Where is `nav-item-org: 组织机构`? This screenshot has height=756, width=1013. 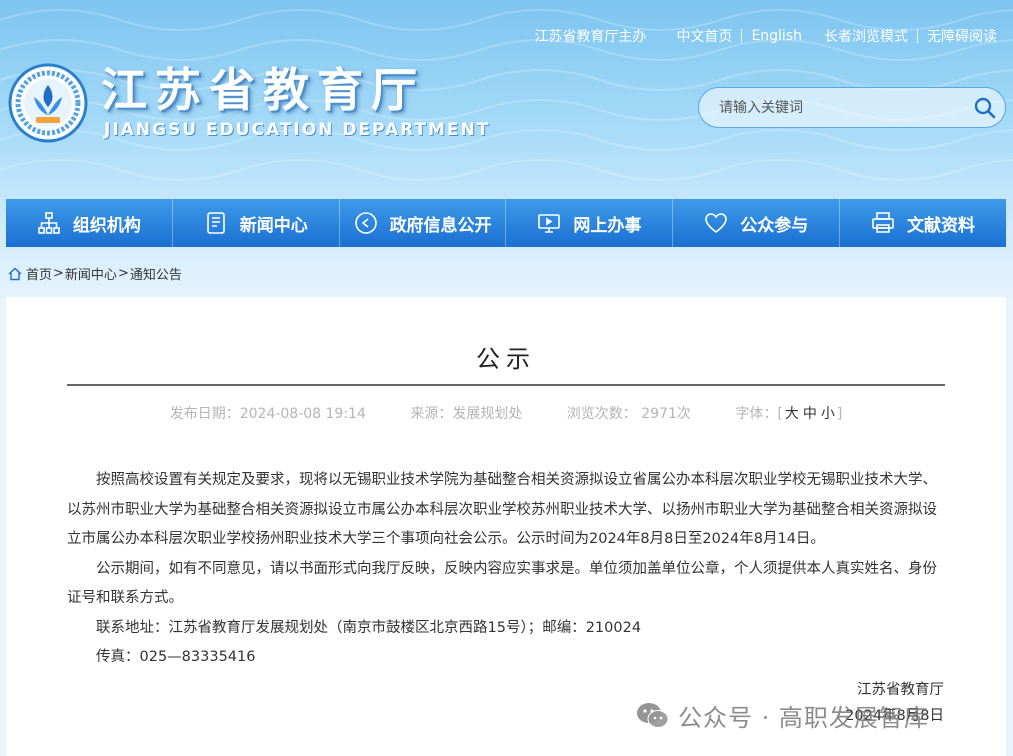 nav-item-org: 组织机构 is located at coordinates (89, 223).